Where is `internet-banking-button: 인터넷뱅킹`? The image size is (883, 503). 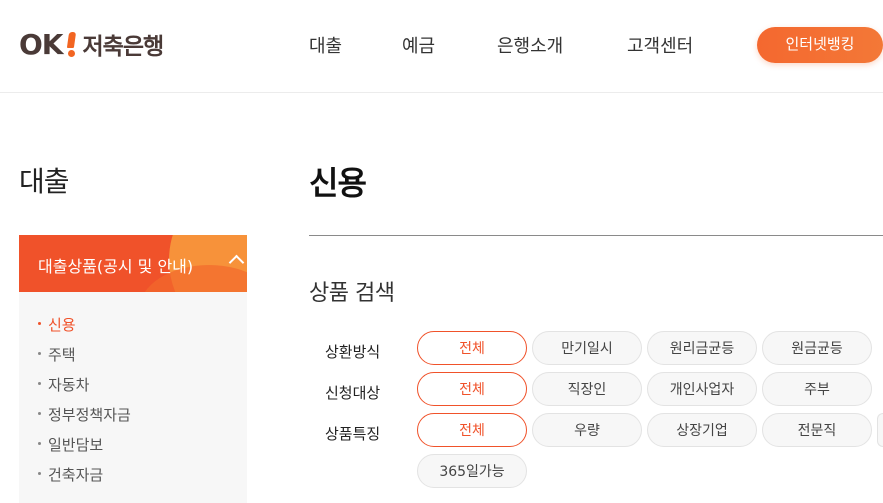
internet-banking-button: 인터넷뱅킹 is located at coordinates (820, 45).